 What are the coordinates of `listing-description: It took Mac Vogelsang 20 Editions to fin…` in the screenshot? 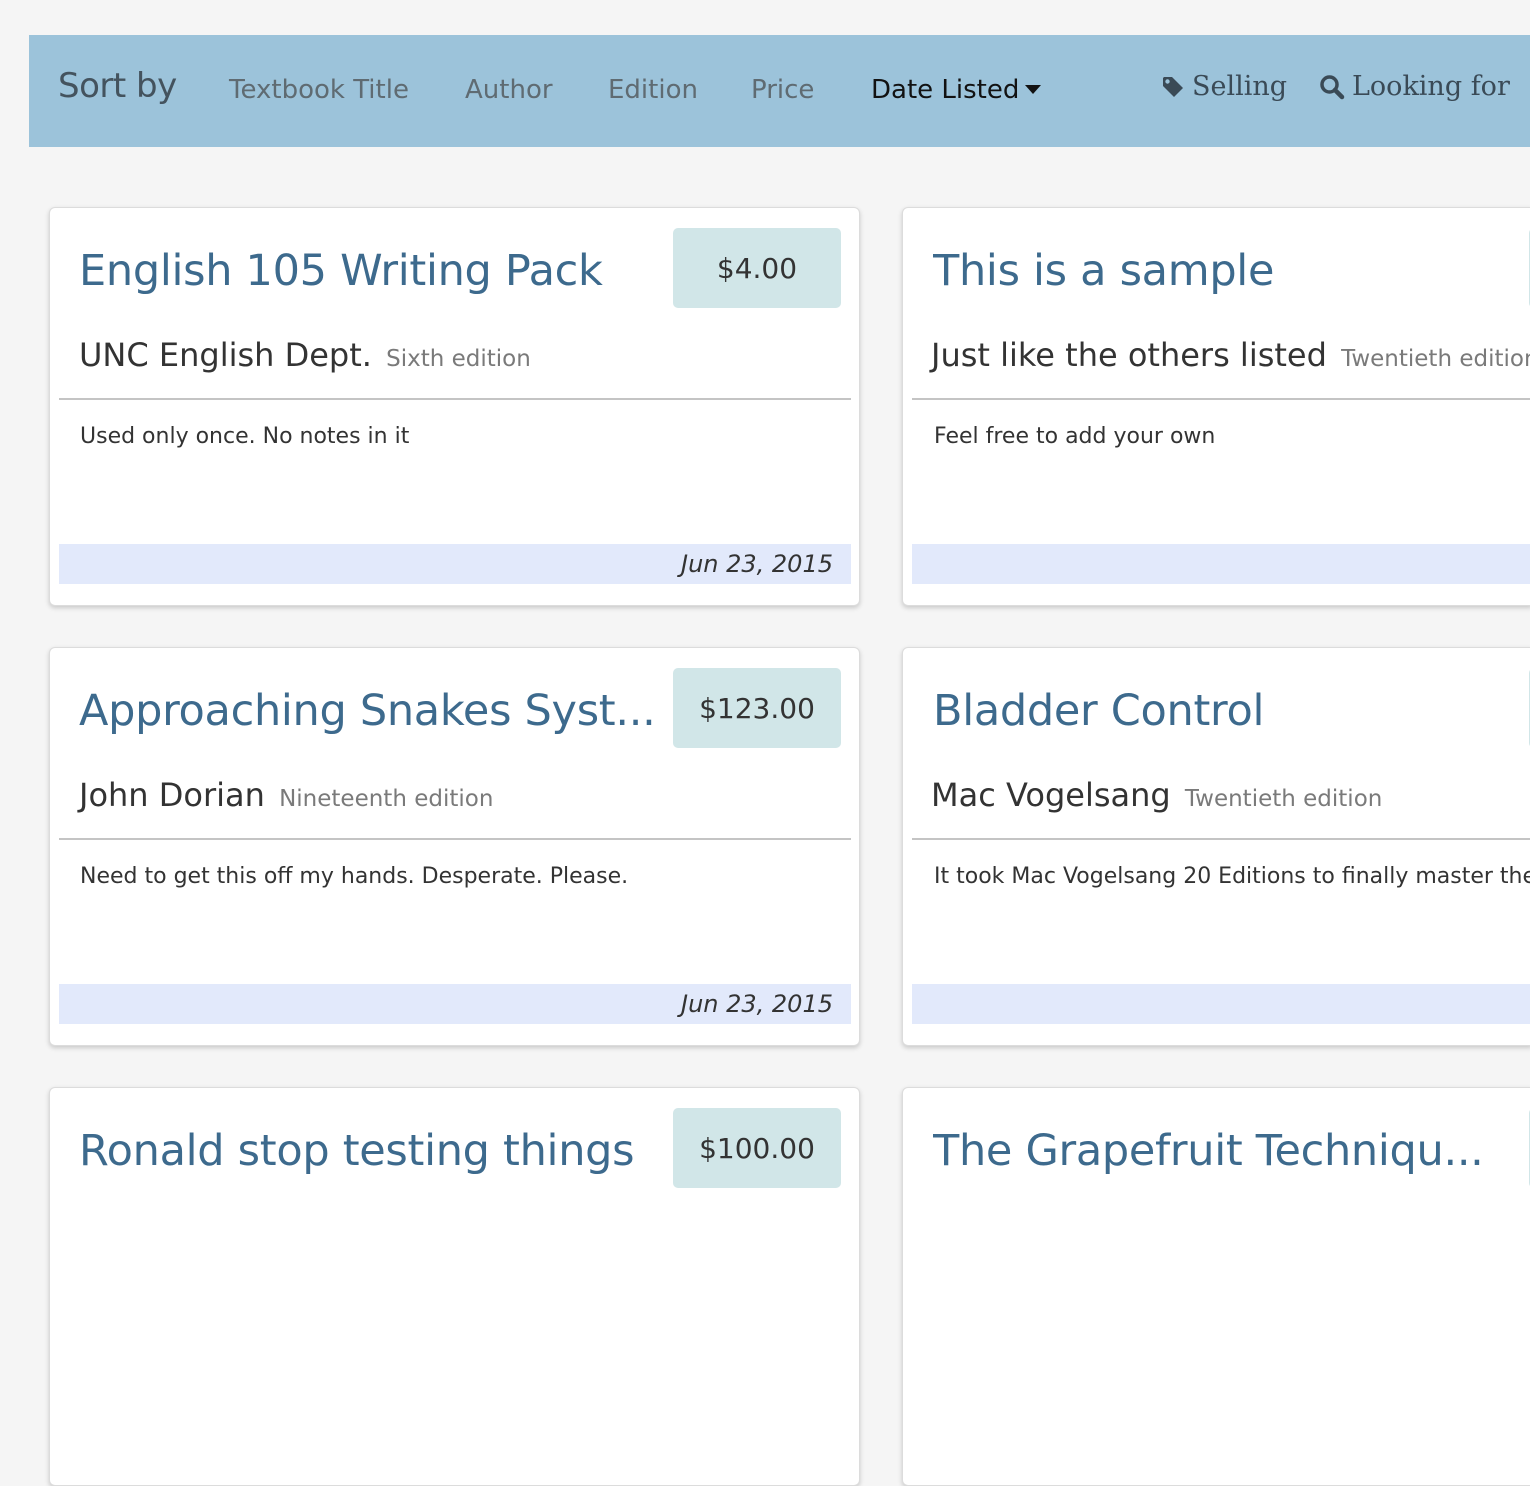 It's located at (1232, 876).